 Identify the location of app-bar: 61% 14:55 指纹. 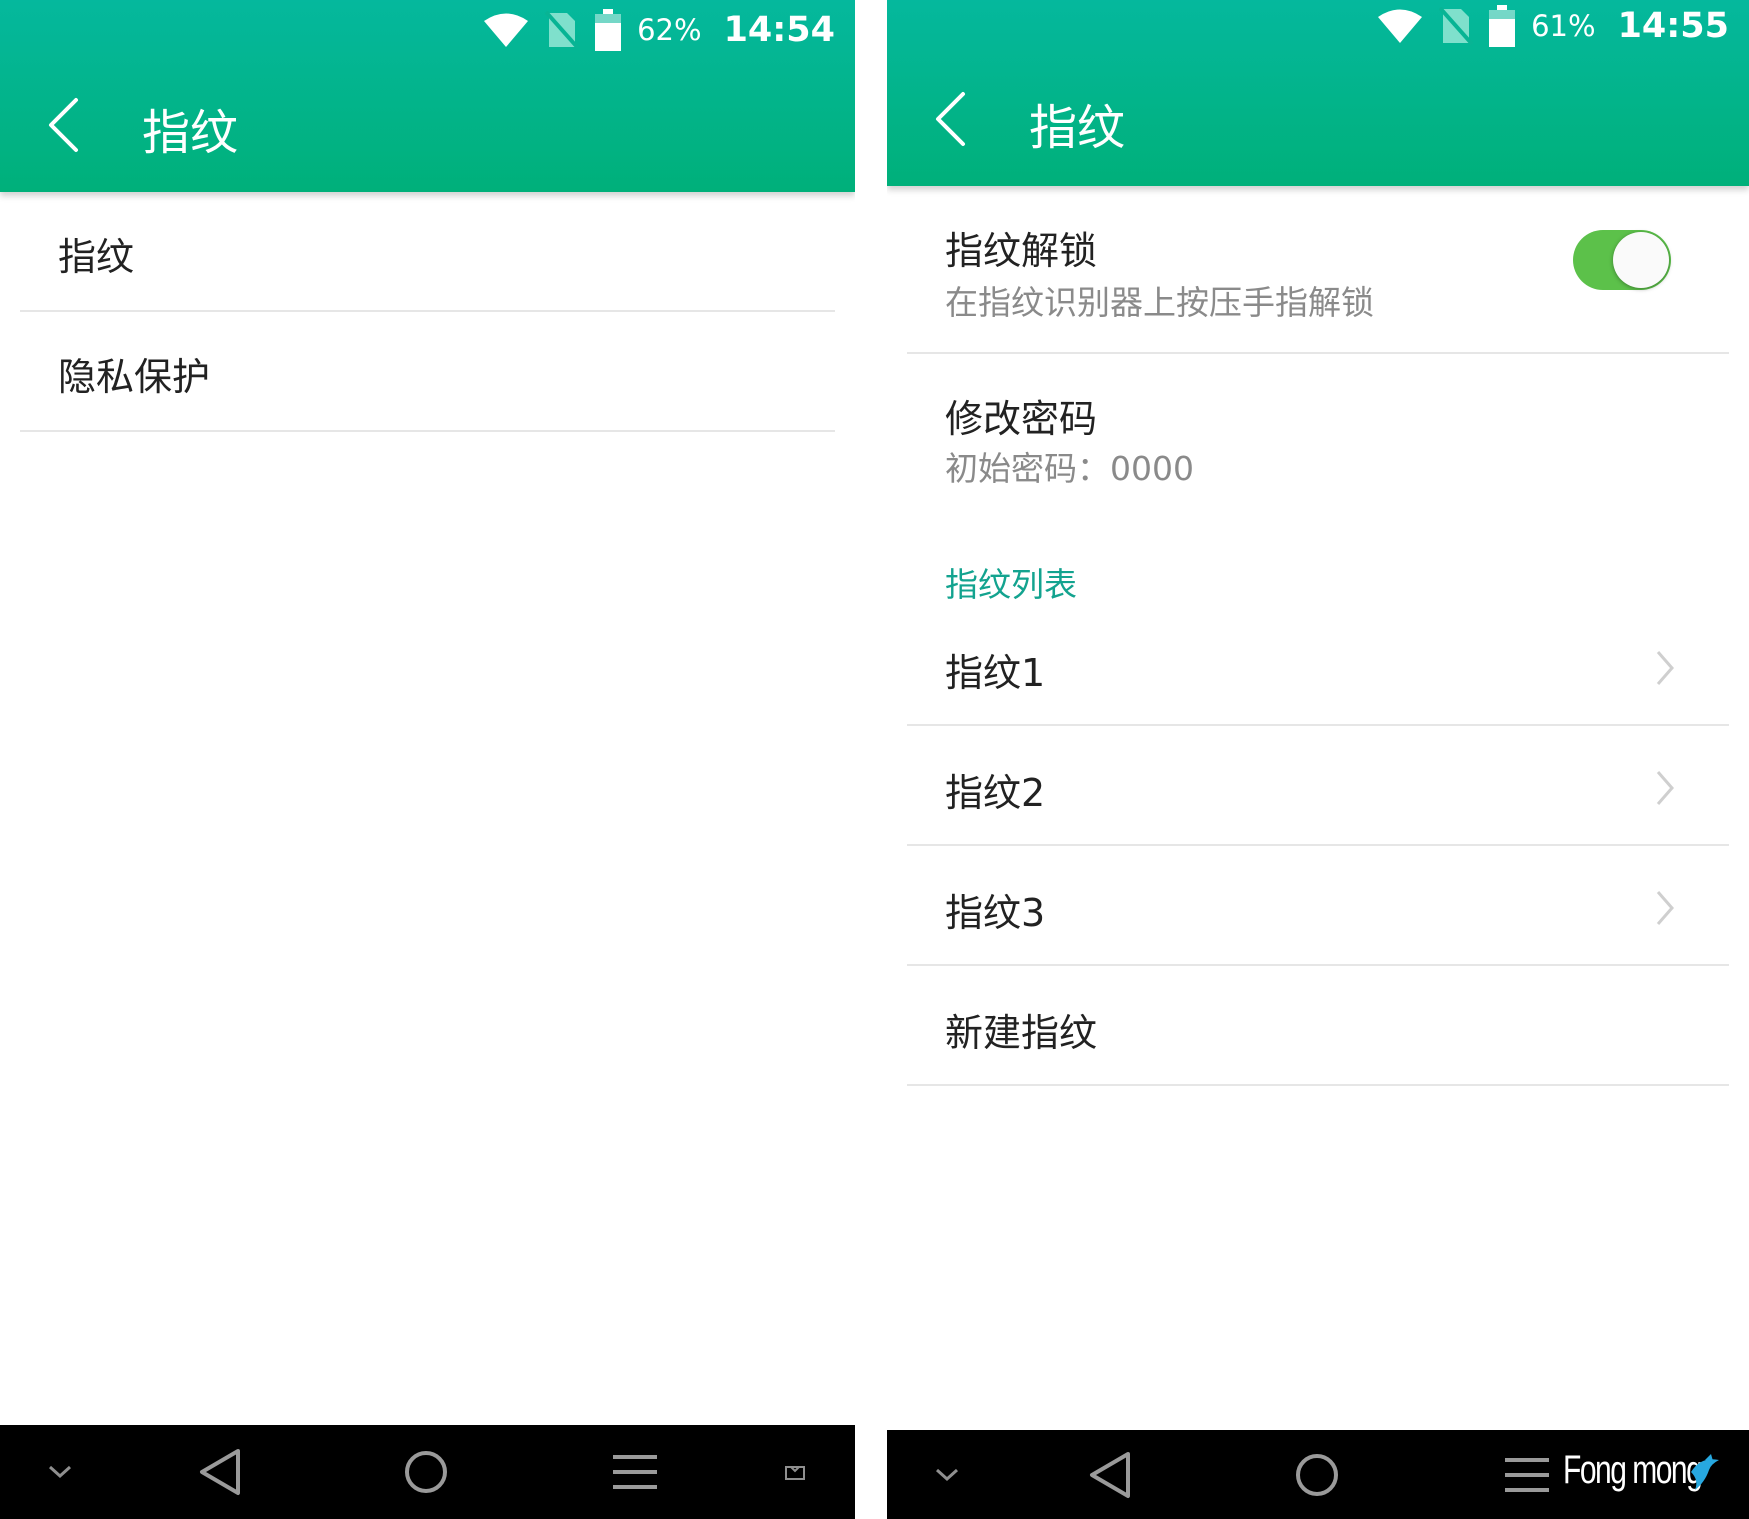
(1318, 93).